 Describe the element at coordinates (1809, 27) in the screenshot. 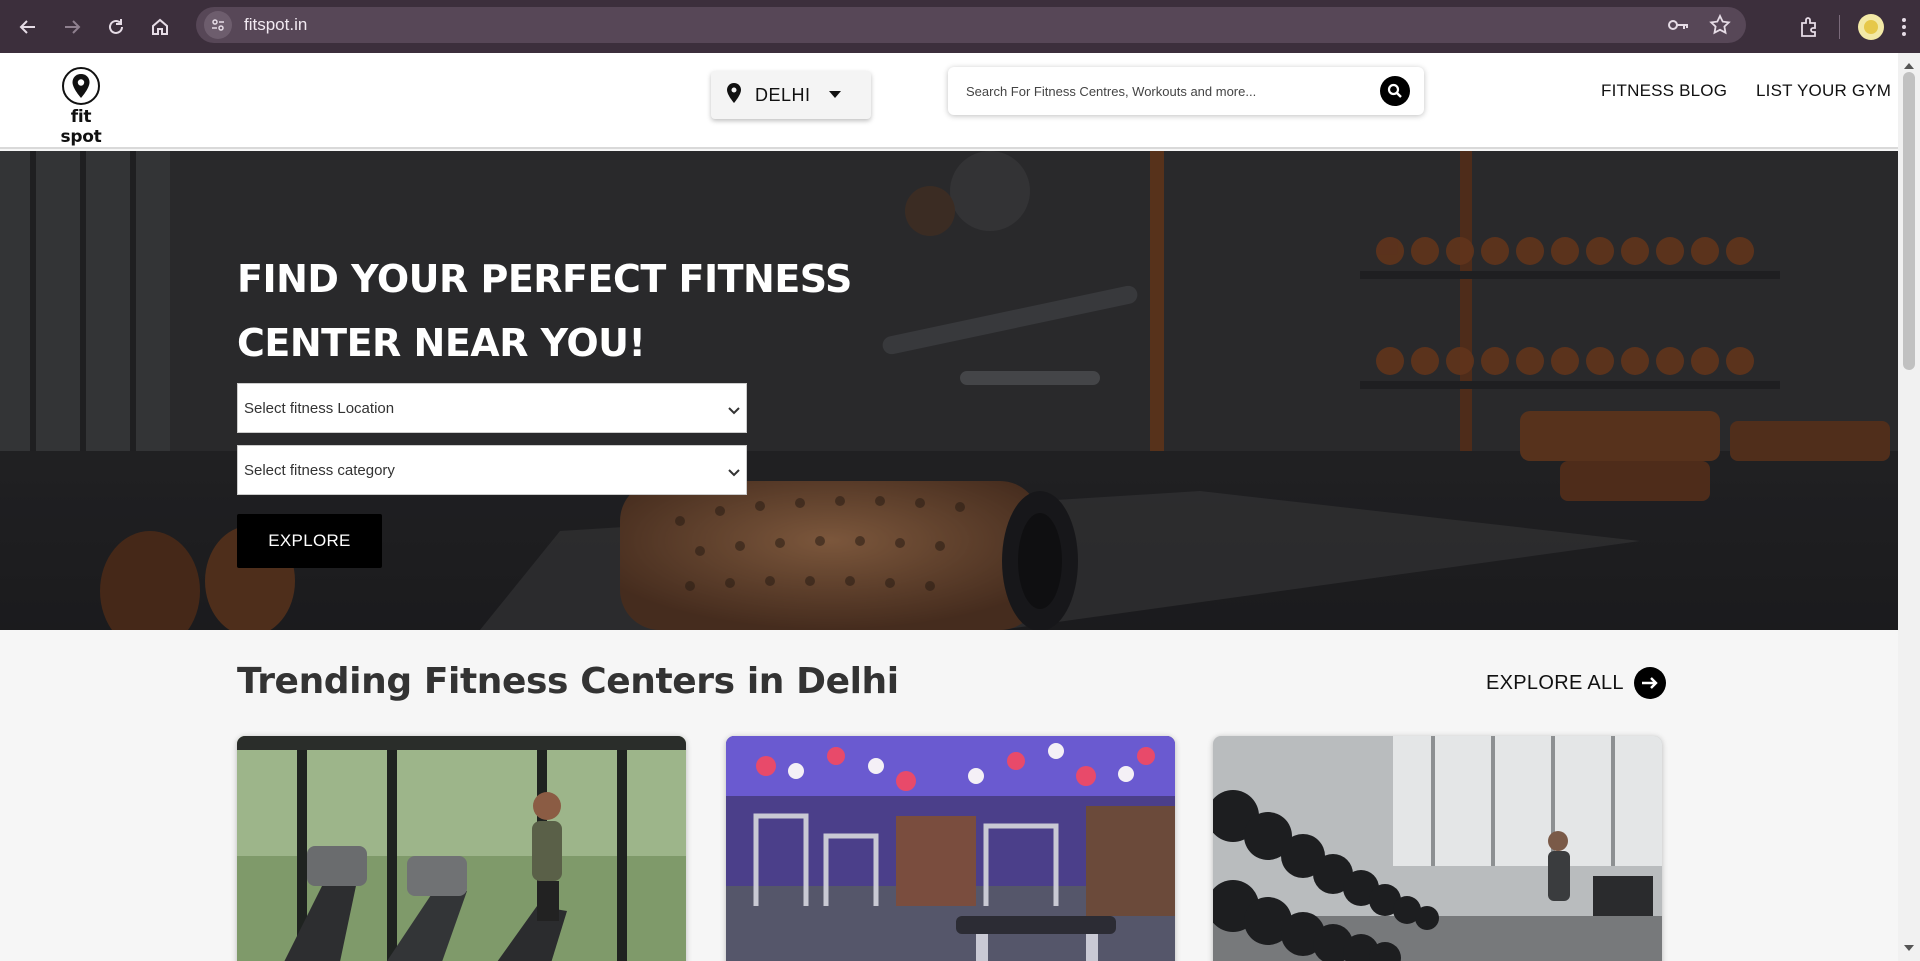

I see `extensions-icon` at that location.